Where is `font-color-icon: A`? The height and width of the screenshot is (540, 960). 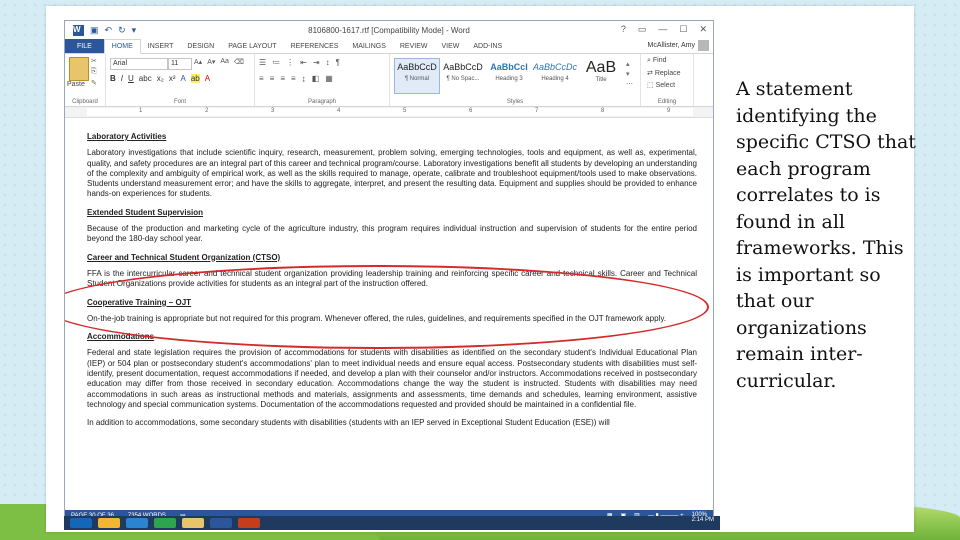
font-color-icon: A is located at coordinates (207, 78).